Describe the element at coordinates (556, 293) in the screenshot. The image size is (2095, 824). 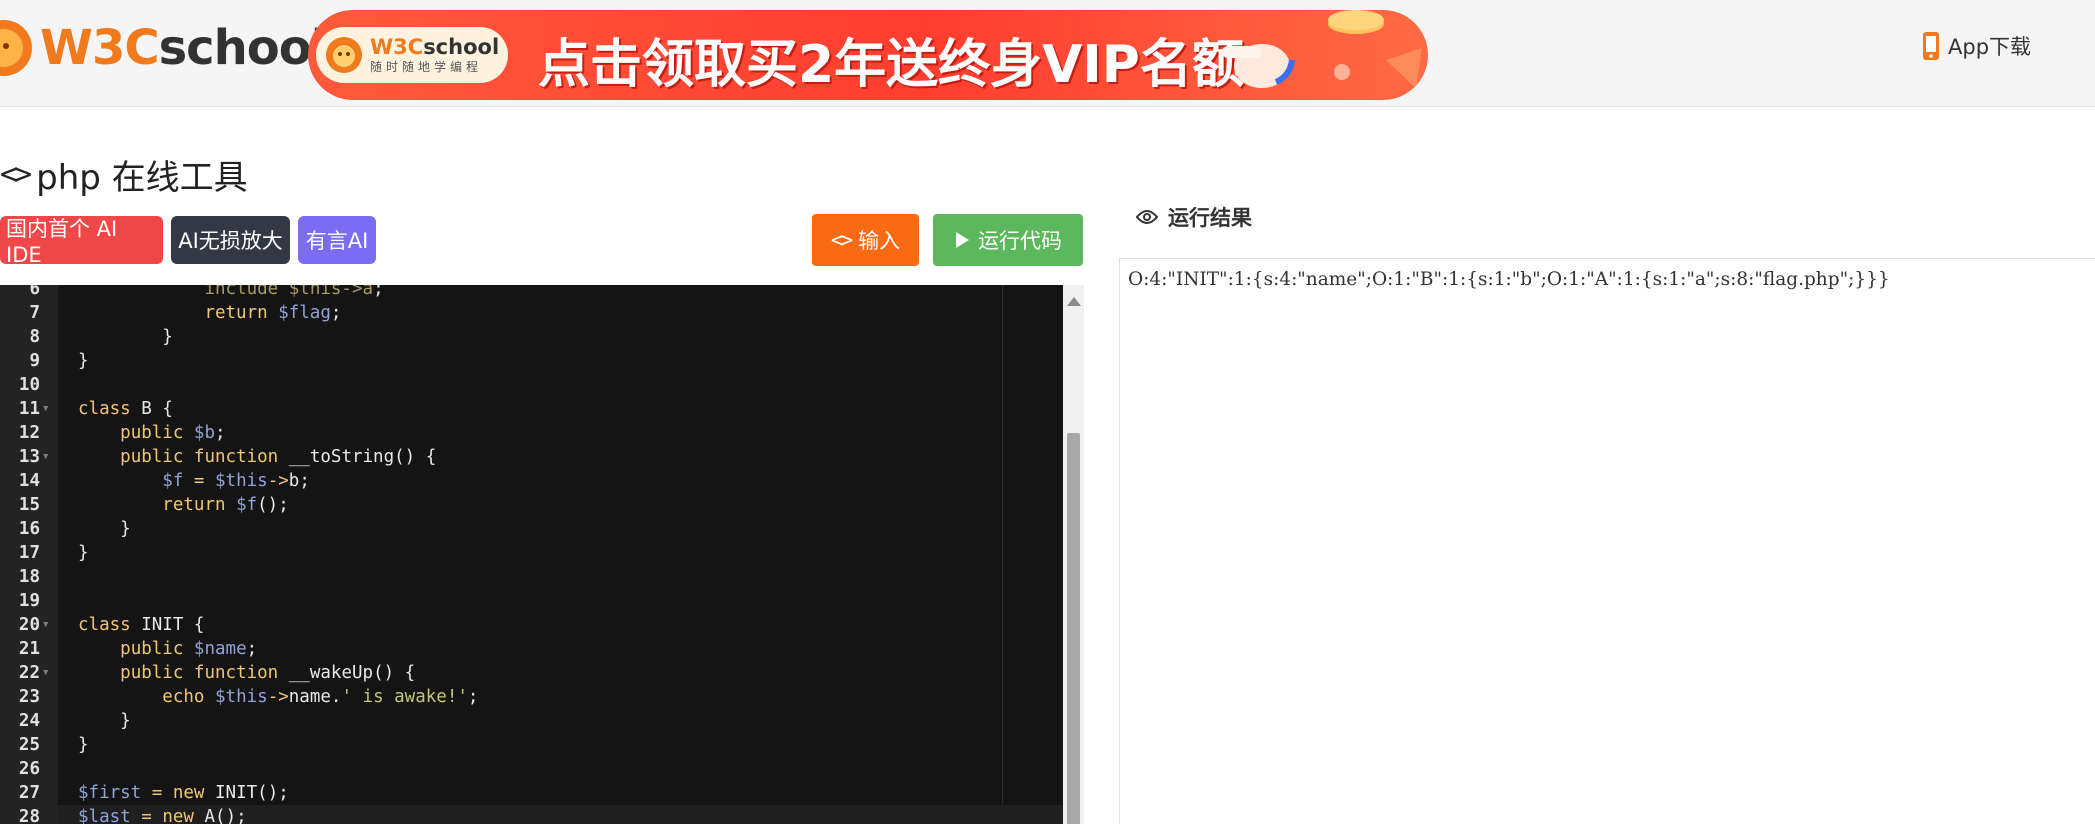
I see `code-line: 6 include $this->a;` at that location.